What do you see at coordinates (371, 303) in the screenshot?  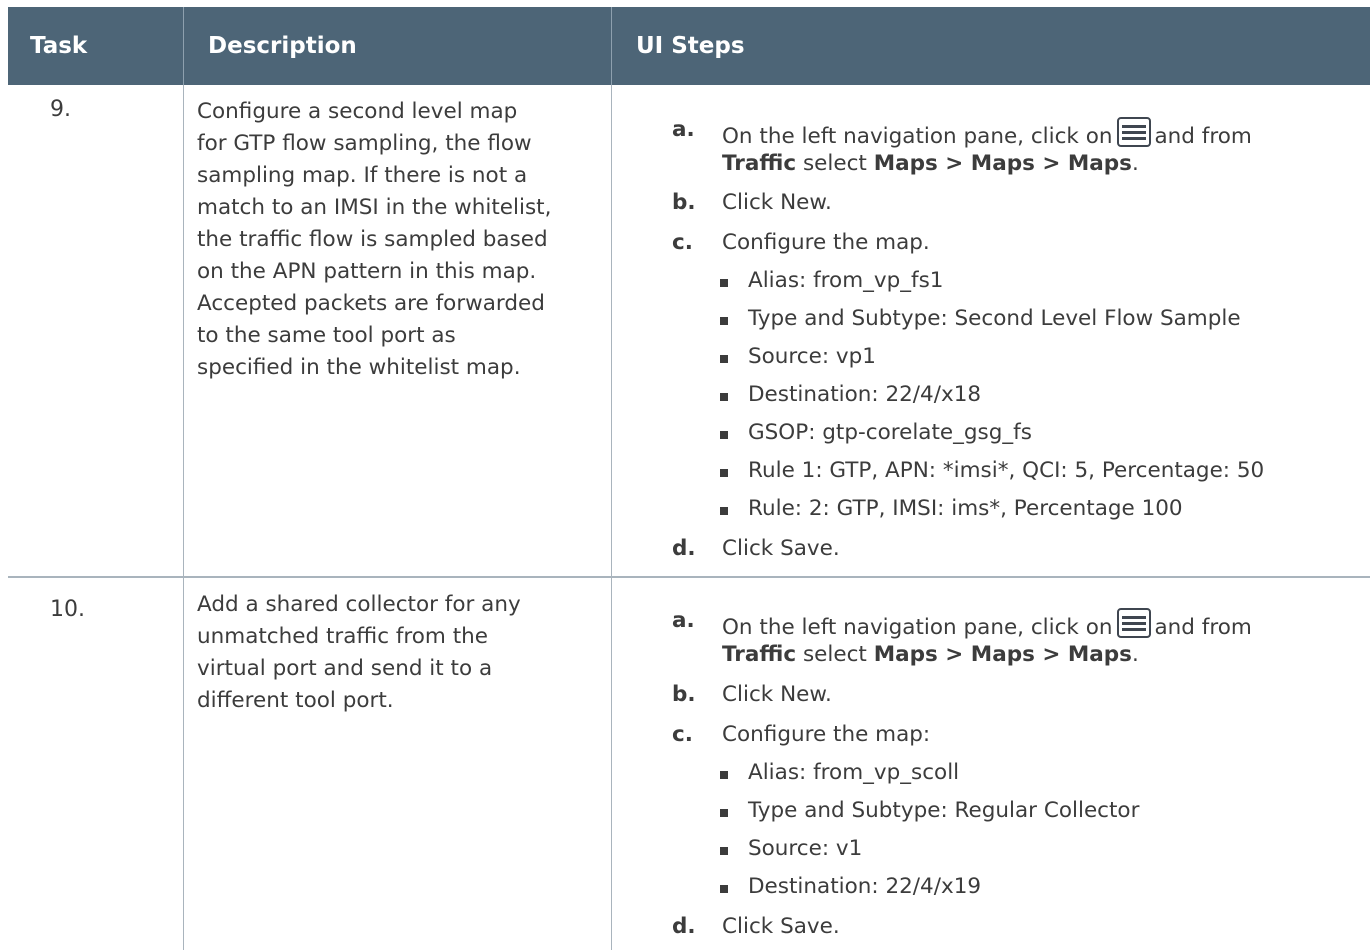 I see `description-line: Accepted packets are forwarded` at bounding box center [371, 303].